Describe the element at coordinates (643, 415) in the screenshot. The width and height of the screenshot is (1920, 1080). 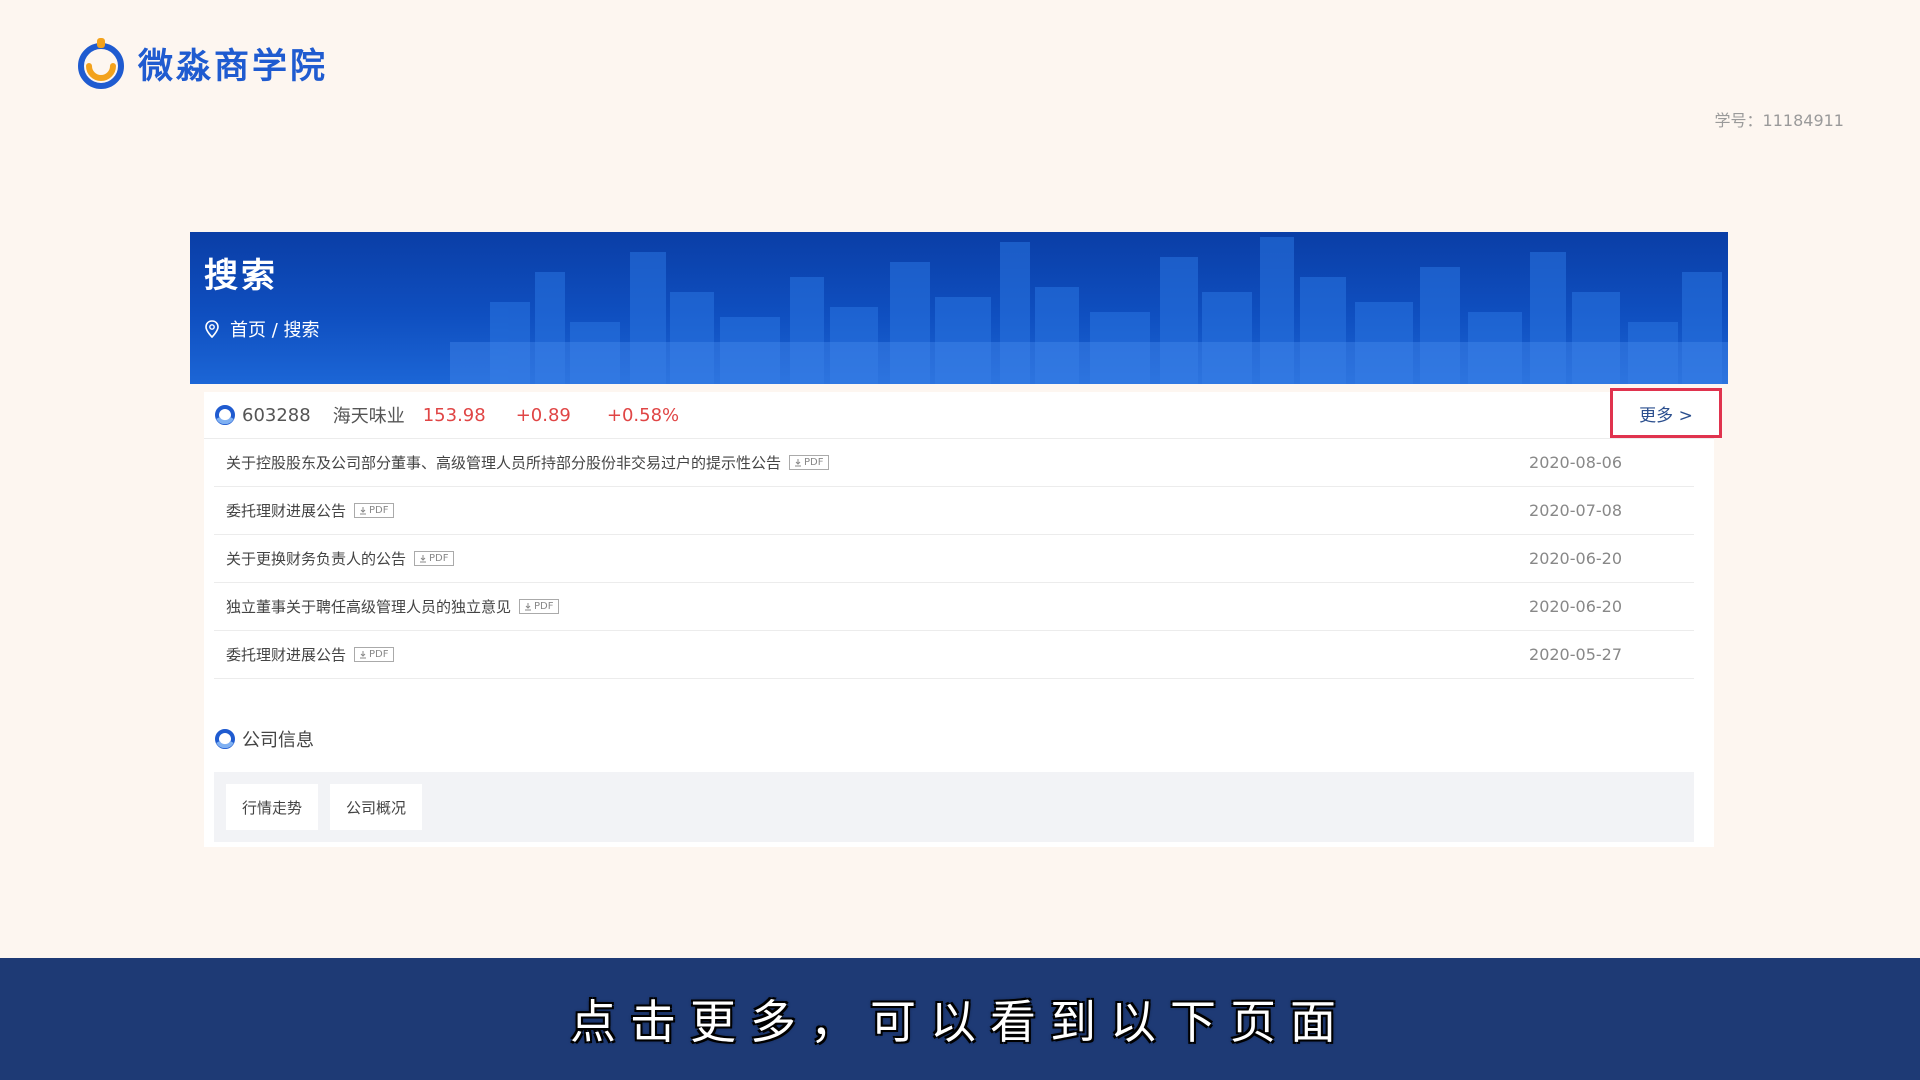
I see `stock-change-pct: +0.58%` at that location.